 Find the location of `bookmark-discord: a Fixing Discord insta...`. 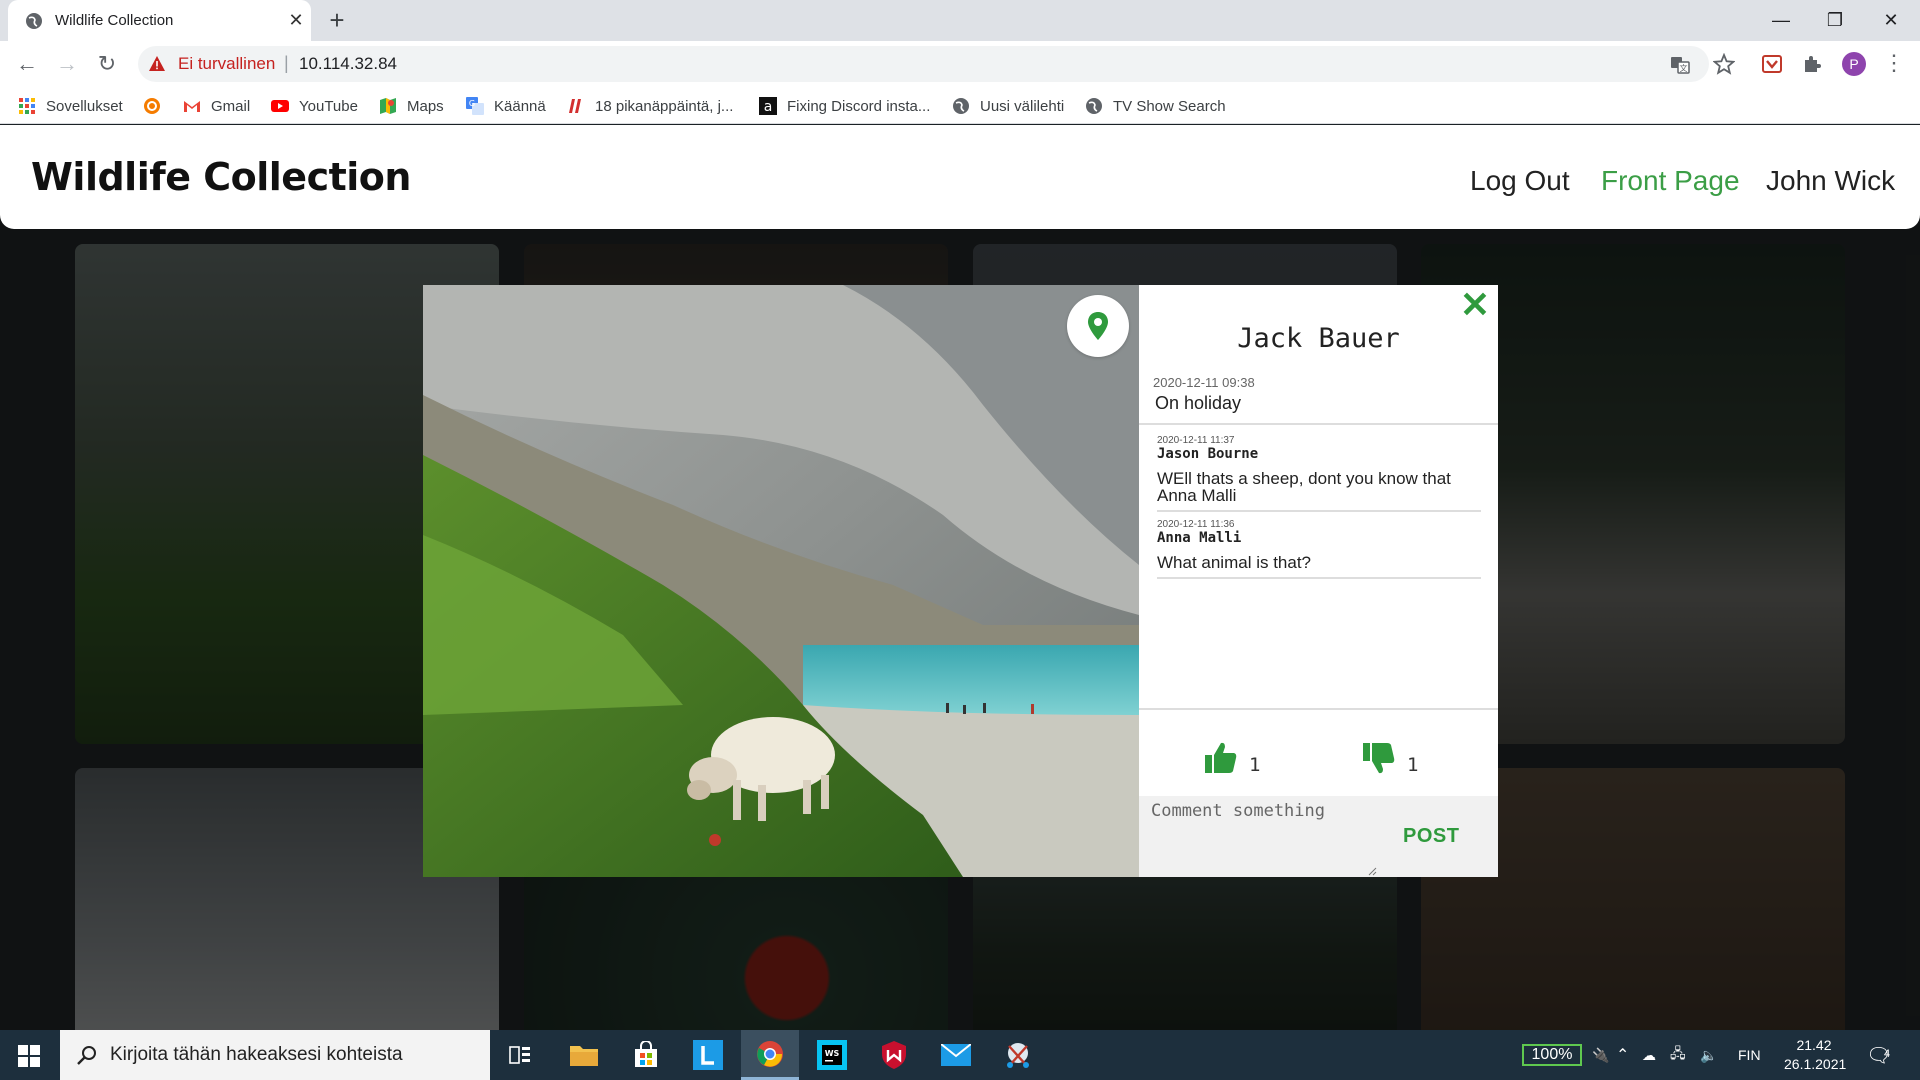

bookmark-discord: a Fixing Discord insta... is located at coordinates (844, 106).